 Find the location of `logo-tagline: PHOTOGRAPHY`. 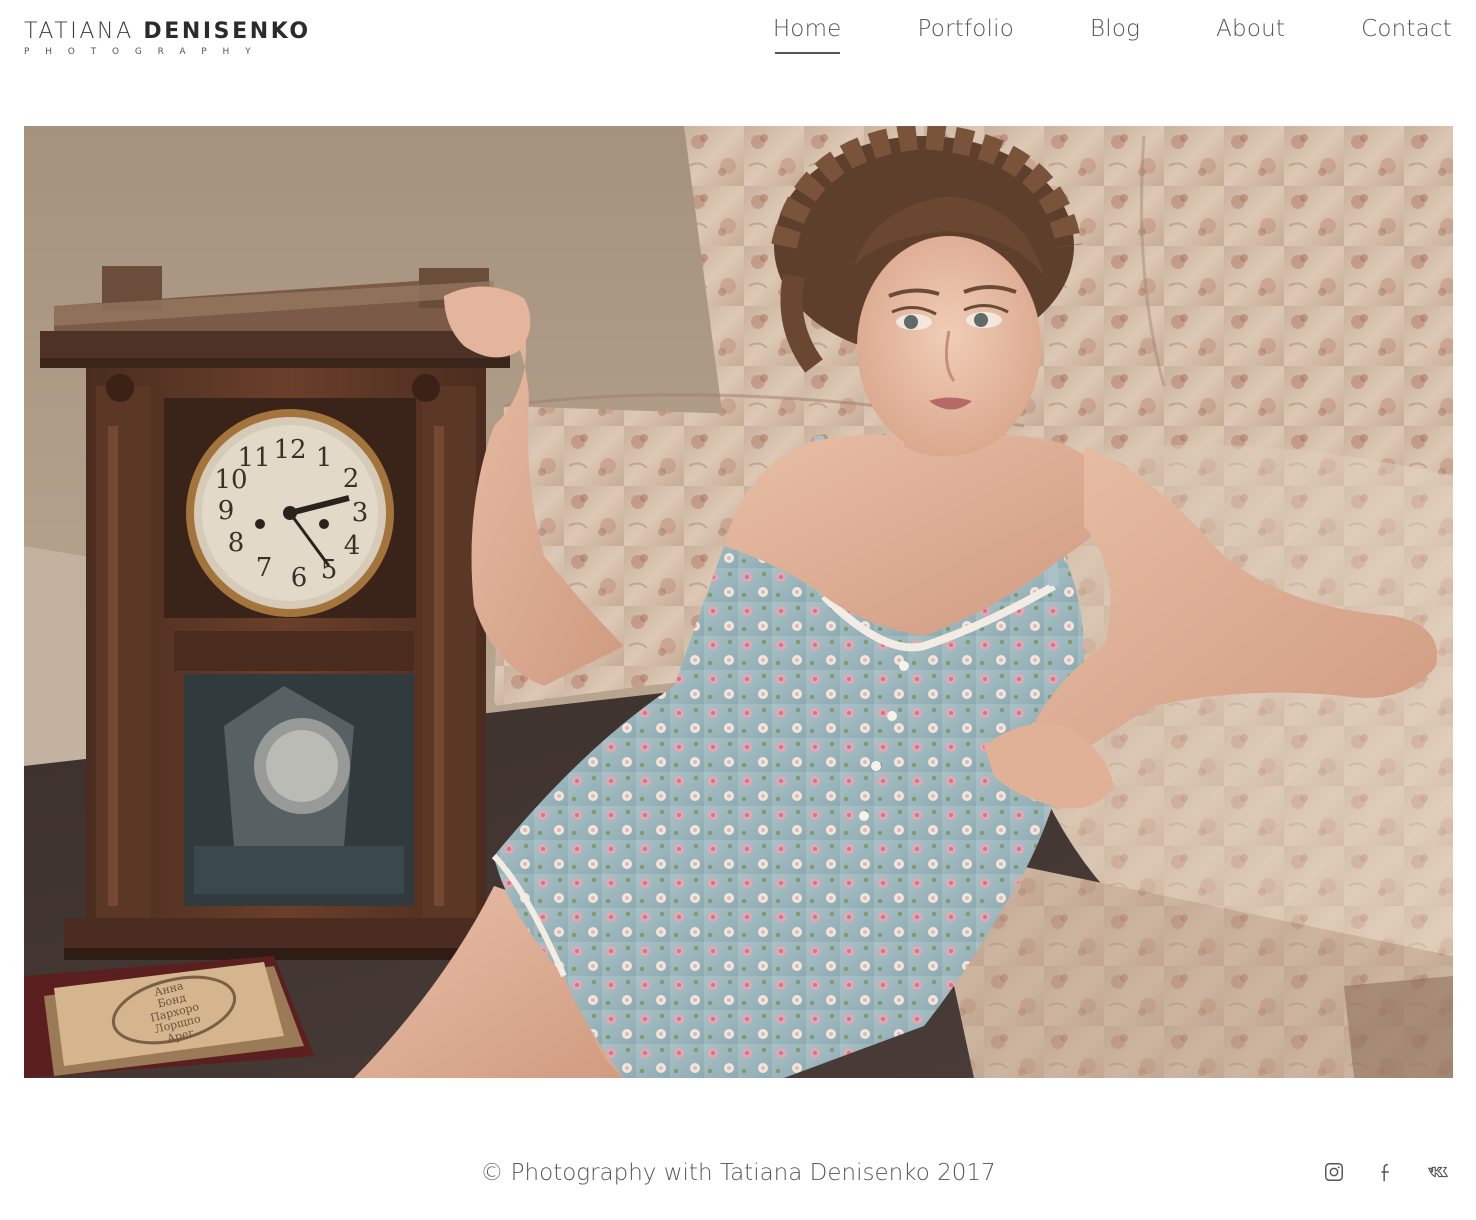

logo-tagline: PHOTOGRAPHY is located at coordinates (145, 52).